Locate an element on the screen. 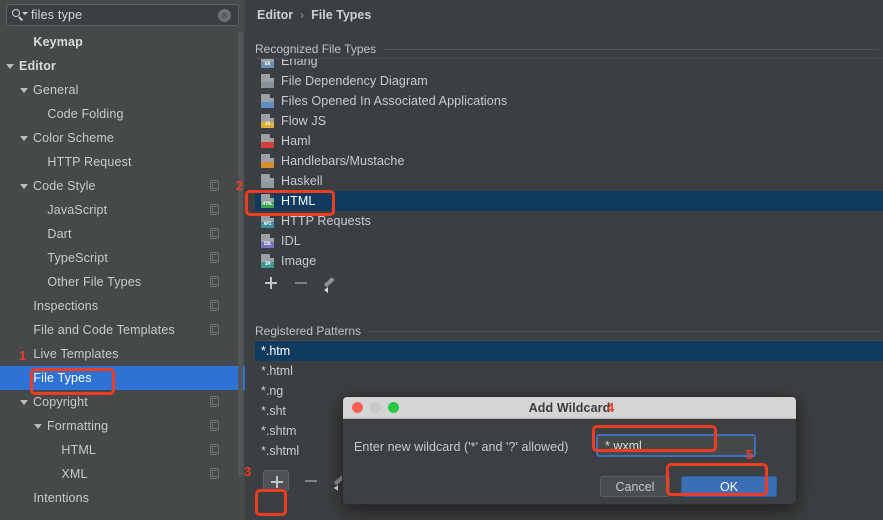 Image resolution: width=883 pixels, height=520 pixels. file-type-name: Handlebars/Mustache is located at coordinates (343, 161).